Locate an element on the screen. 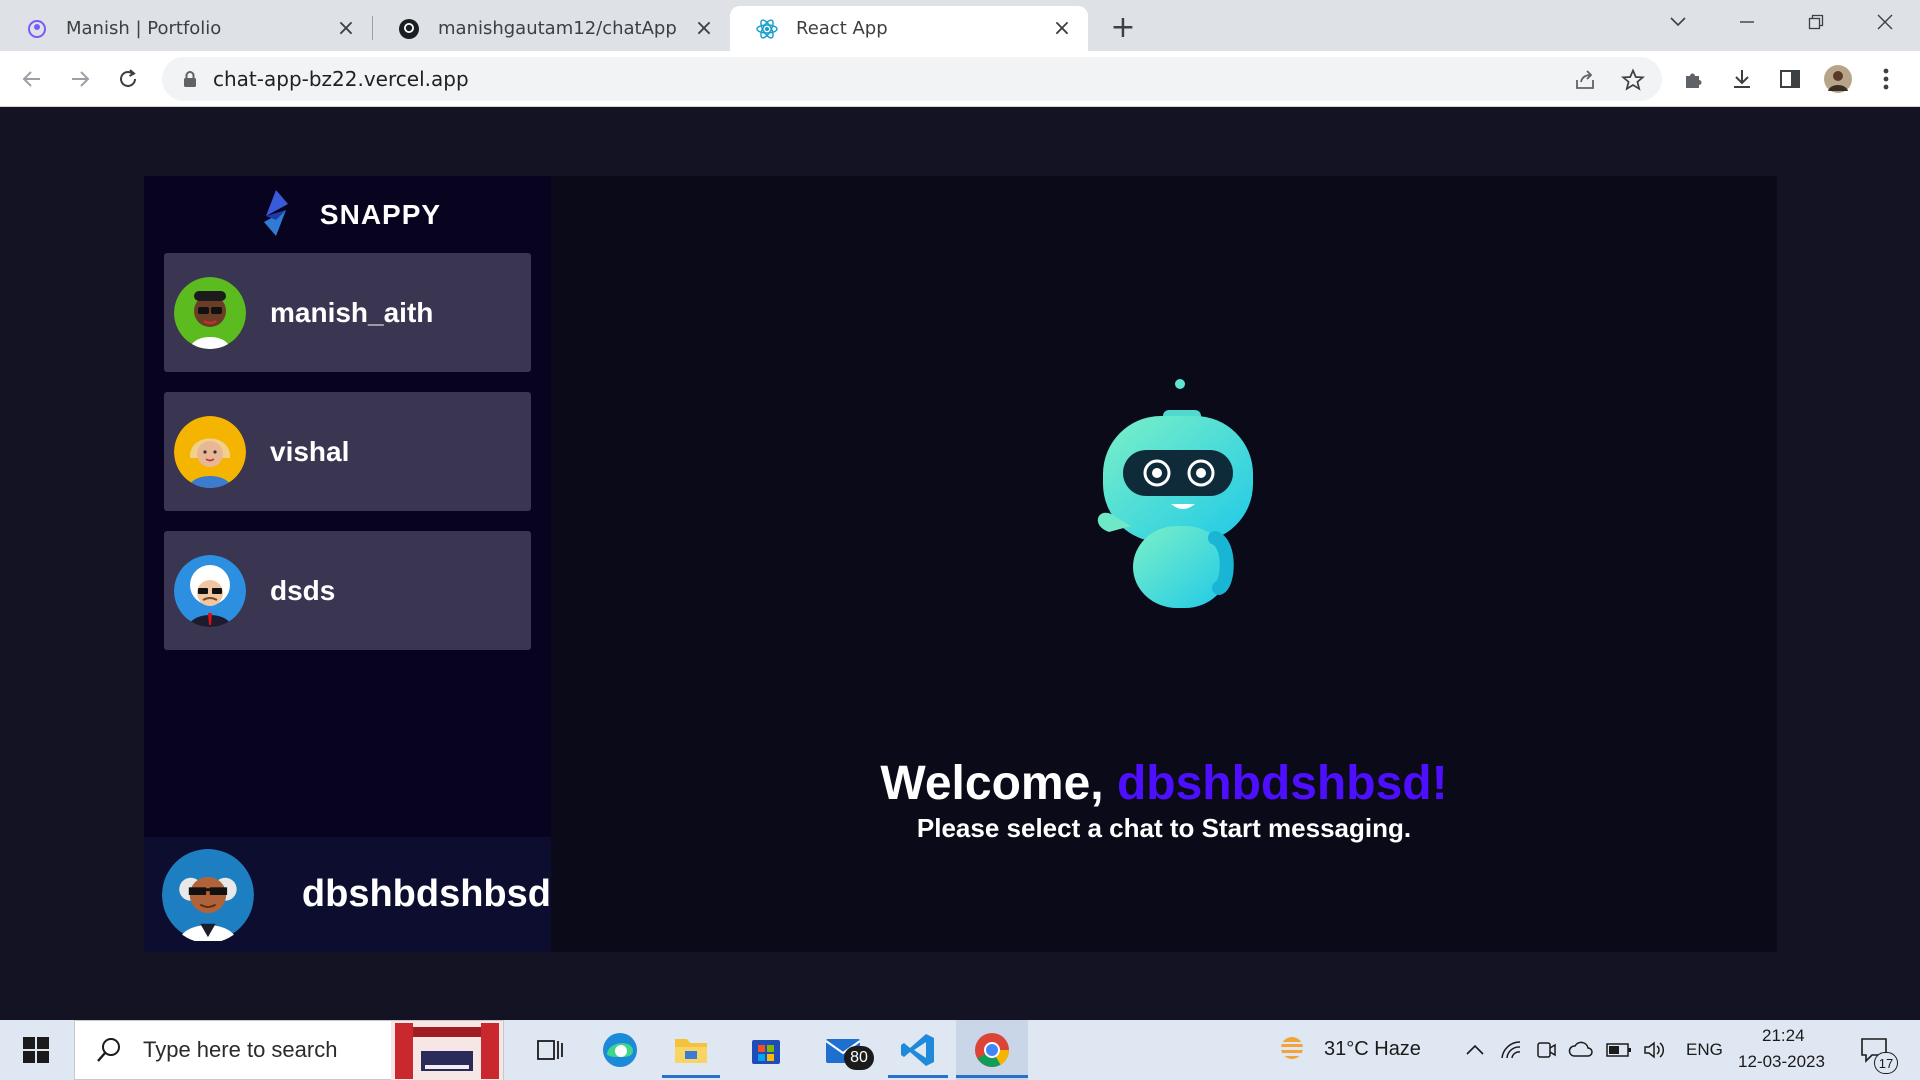 The image size is (1920, 1080). url-text: chat-app-bz22.vercel.app is located at coordinates (341, 79).